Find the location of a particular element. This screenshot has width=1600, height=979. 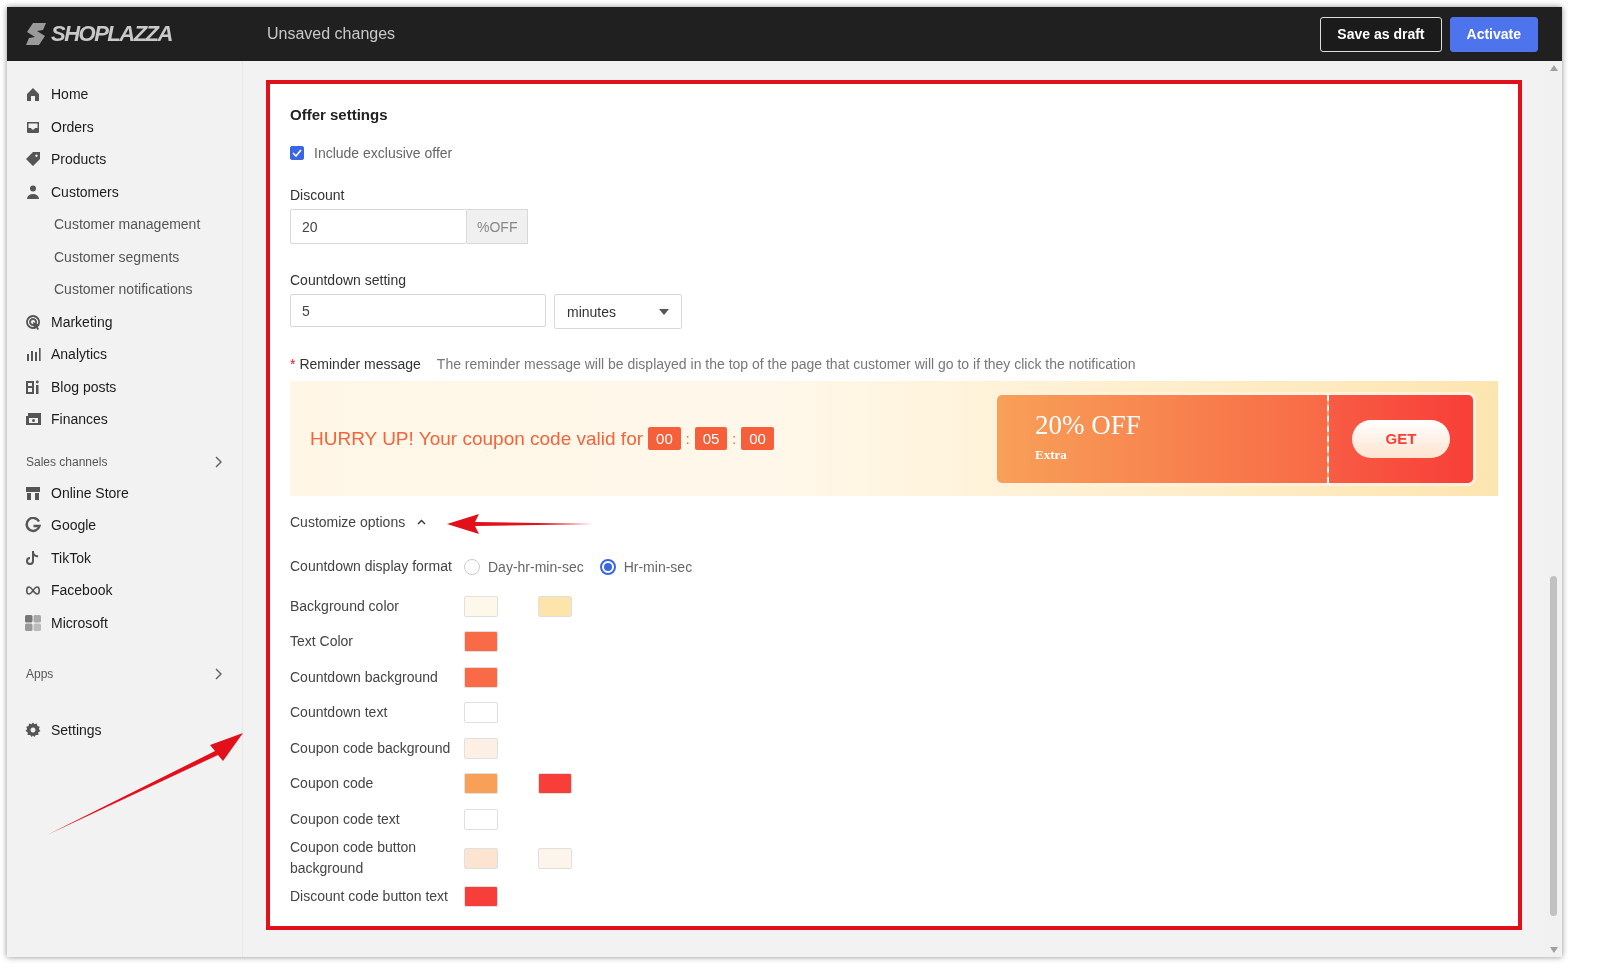

sidebar-item: TikTok is located at coordinates (124, 557).